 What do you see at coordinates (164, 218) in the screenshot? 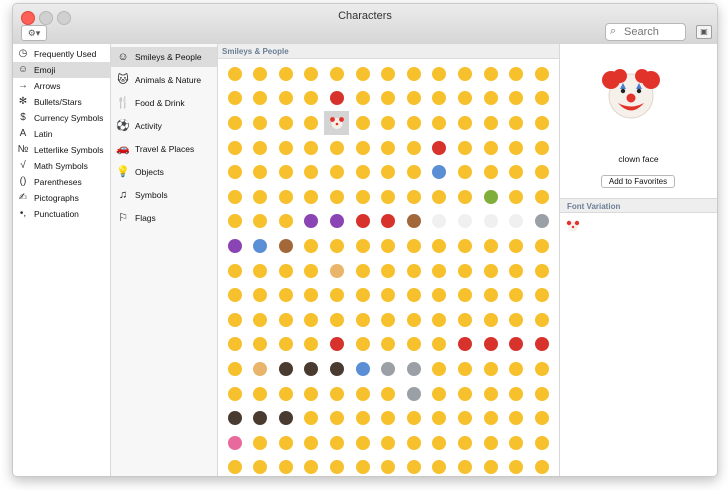
I see `category-flags: ⚐ Flags` at bounding box center [164, 218].